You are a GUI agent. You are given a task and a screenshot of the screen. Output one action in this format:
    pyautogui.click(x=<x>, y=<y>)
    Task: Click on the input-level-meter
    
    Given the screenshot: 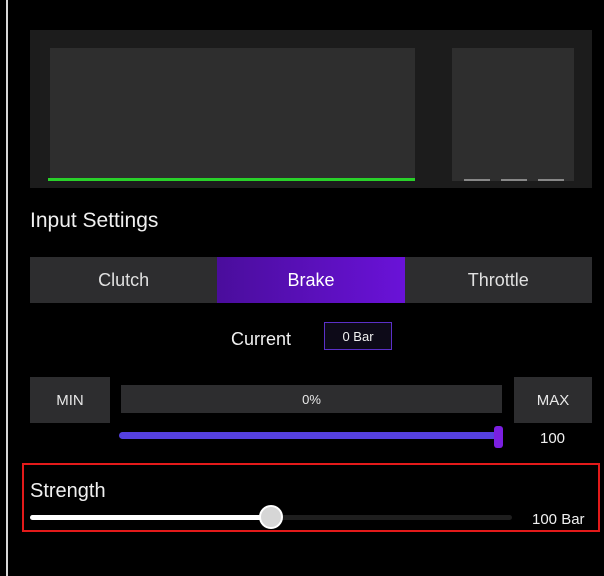 What is the action you would take?
    pyautogui.click(x=513, y=114)
    